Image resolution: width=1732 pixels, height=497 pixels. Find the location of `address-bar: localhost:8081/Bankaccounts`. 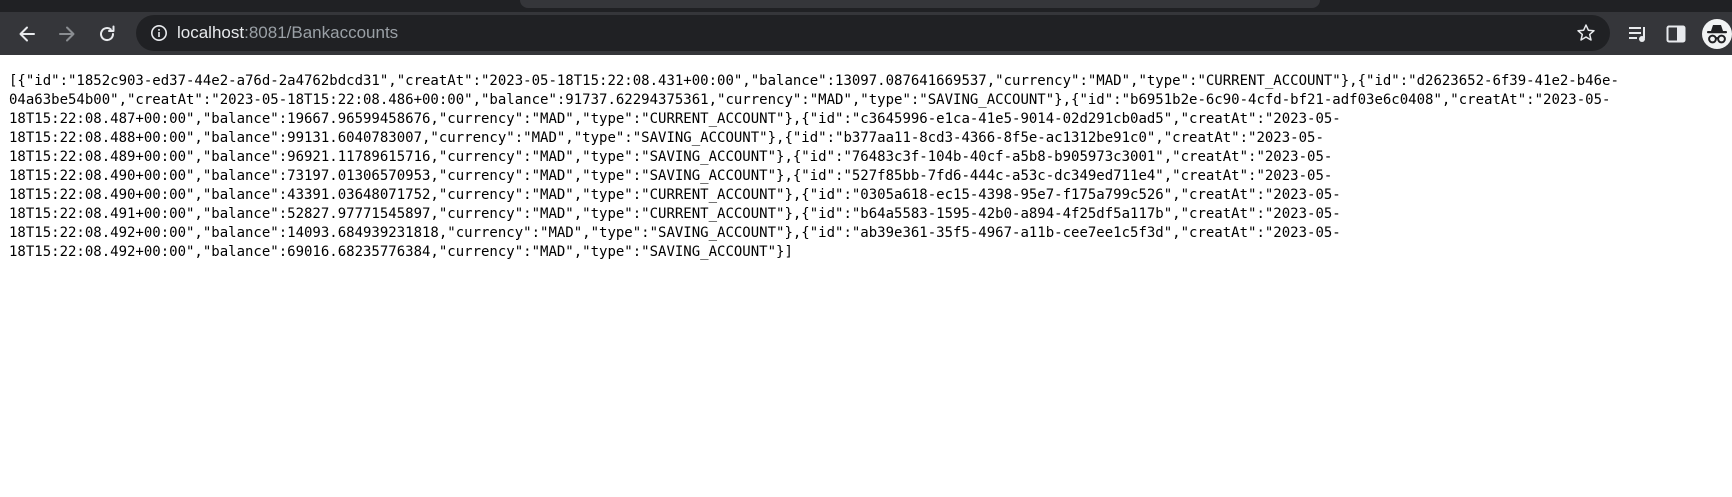

address-bar: localhost:8081/Bankaccounts is located at coordinates (873, 33).